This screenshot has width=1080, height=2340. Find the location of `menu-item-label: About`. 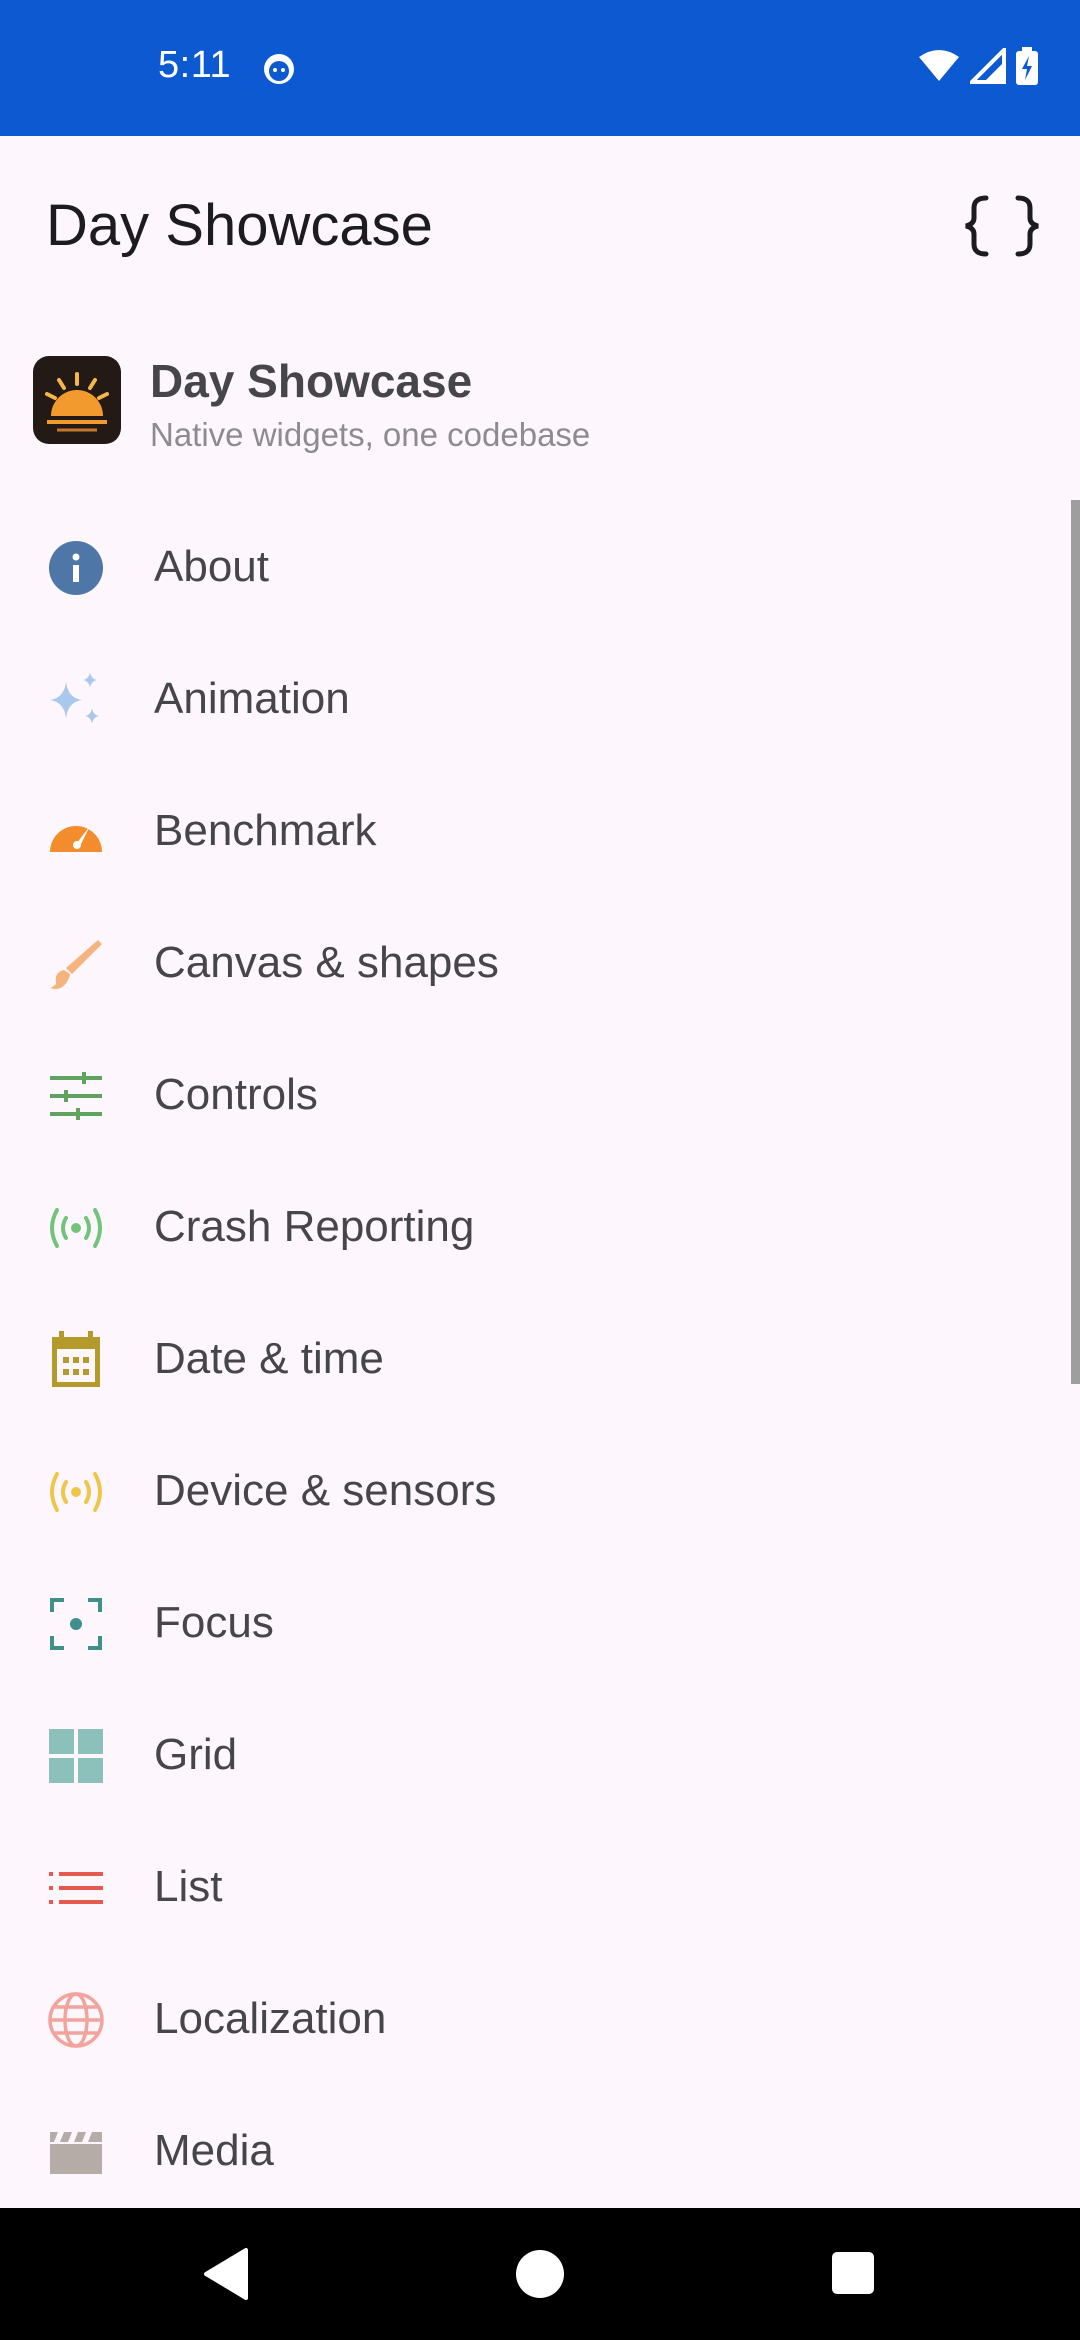

menu-item-label: About is located at coordinates (211, 566).